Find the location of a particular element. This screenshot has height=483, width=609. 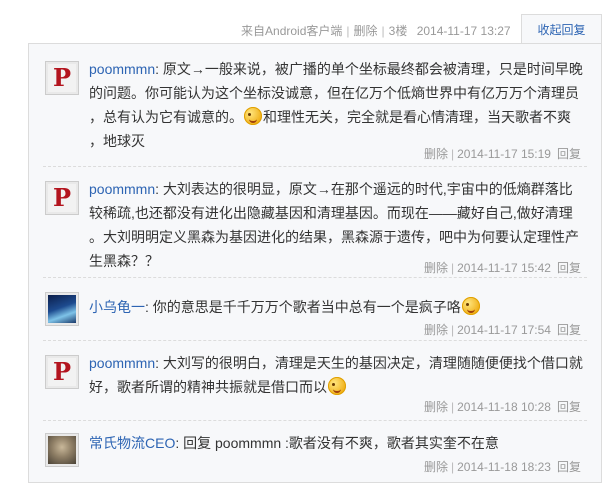

reply-text: ，总有认为它有诚意的。 is located at coordinates (166, 117).